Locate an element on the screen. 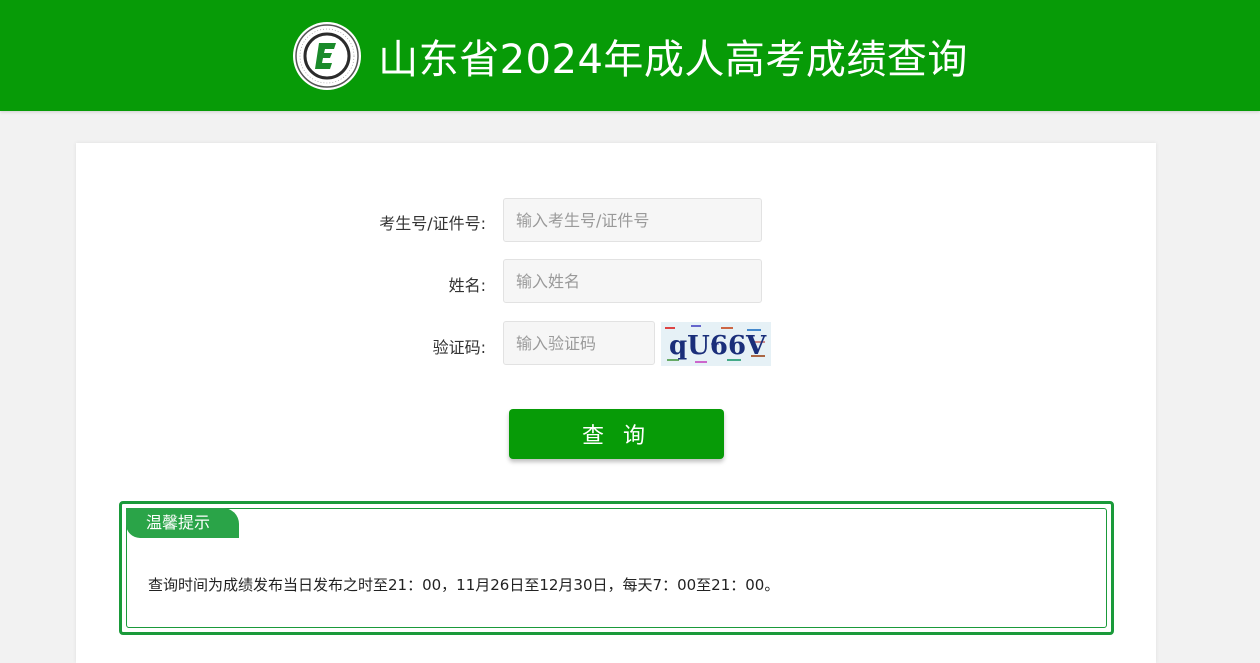  exam-emblem-icon is located at coordinates (327, 56).